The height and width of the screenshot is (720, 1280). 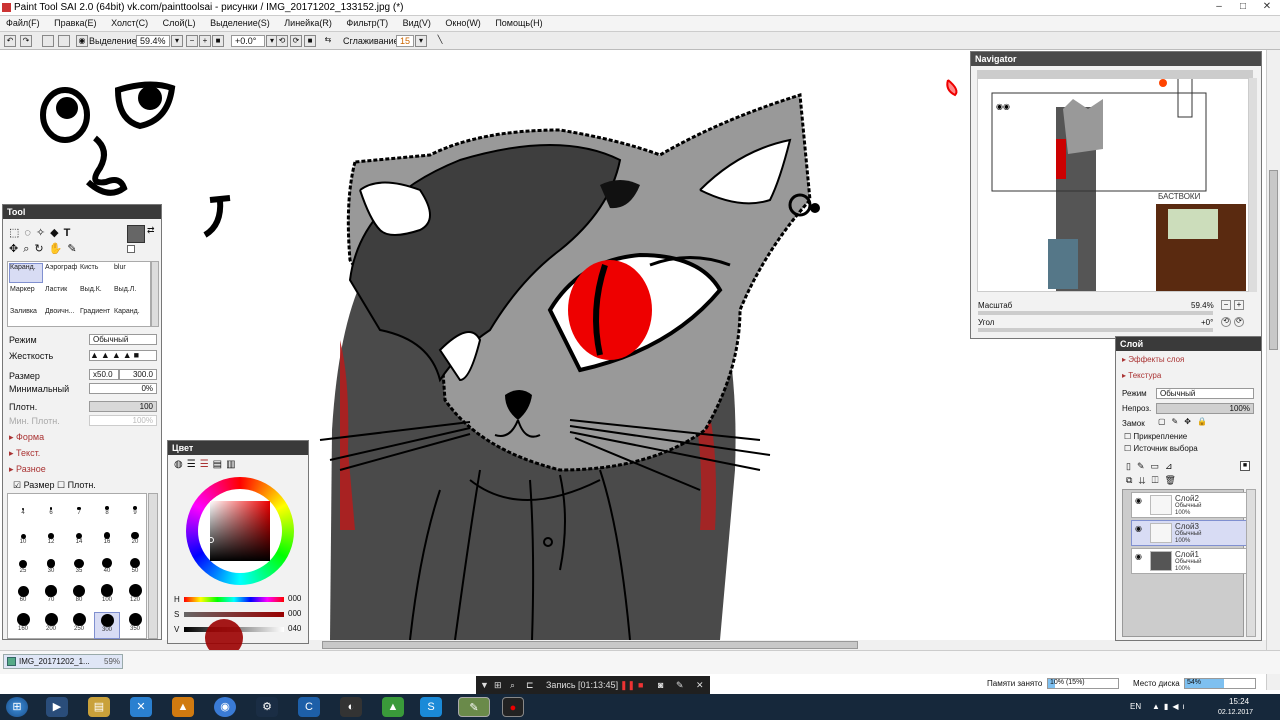 What do you see at coordinates (89, 267) in the screenshot?
I see `brush-brush: Кисть` at bounding box center [89, 267].